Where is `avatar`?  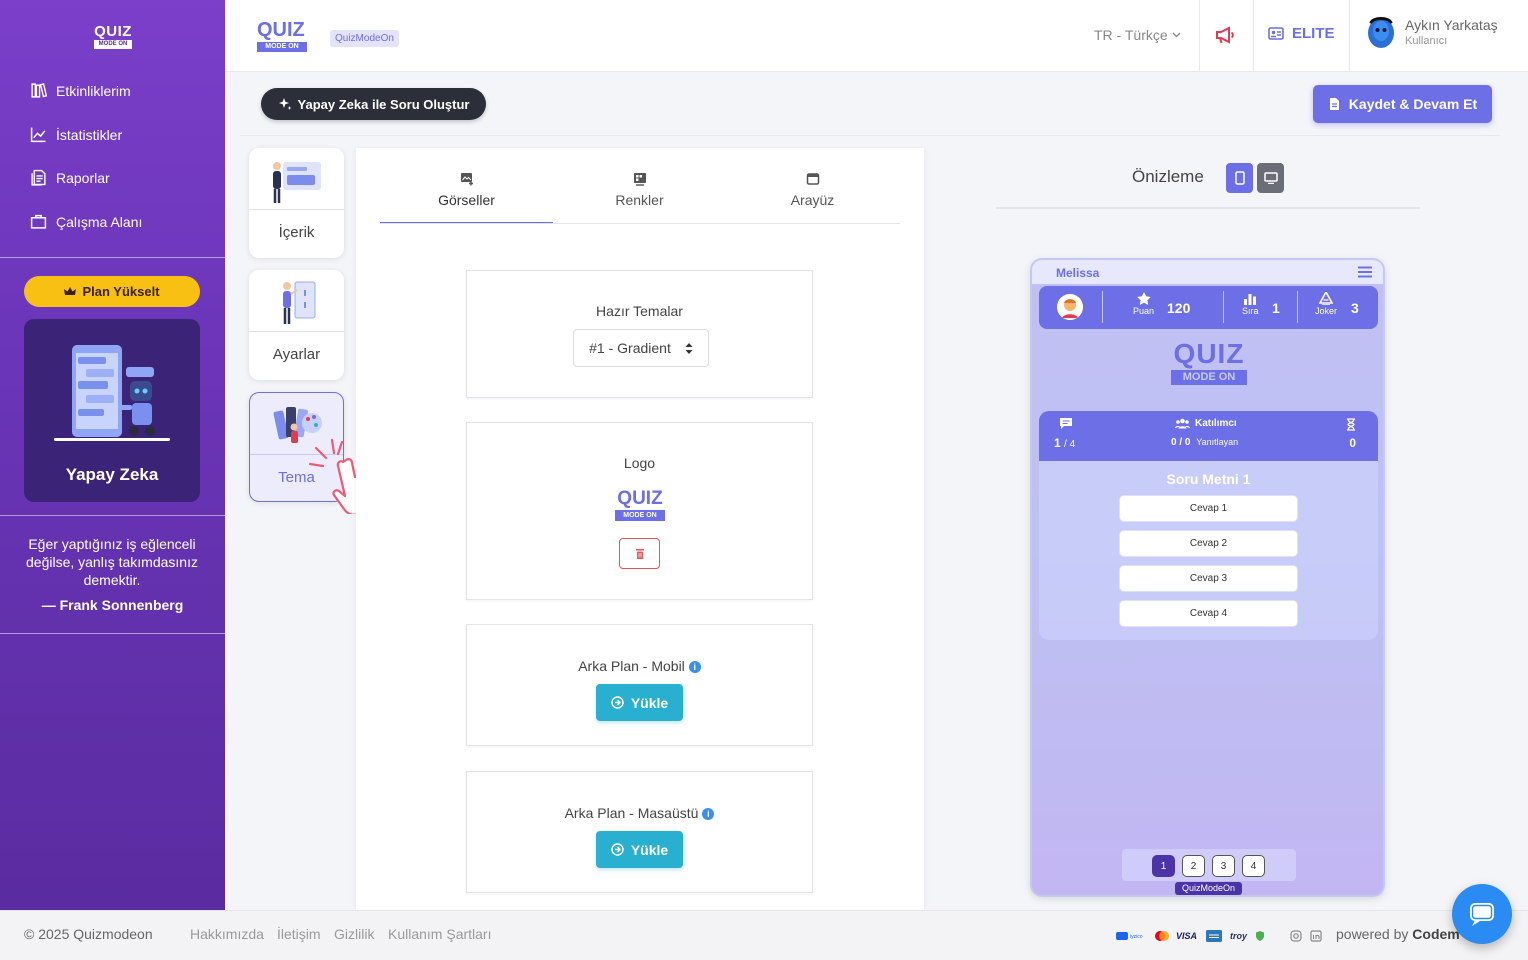
avatar is located at coordinates (1381, 32).